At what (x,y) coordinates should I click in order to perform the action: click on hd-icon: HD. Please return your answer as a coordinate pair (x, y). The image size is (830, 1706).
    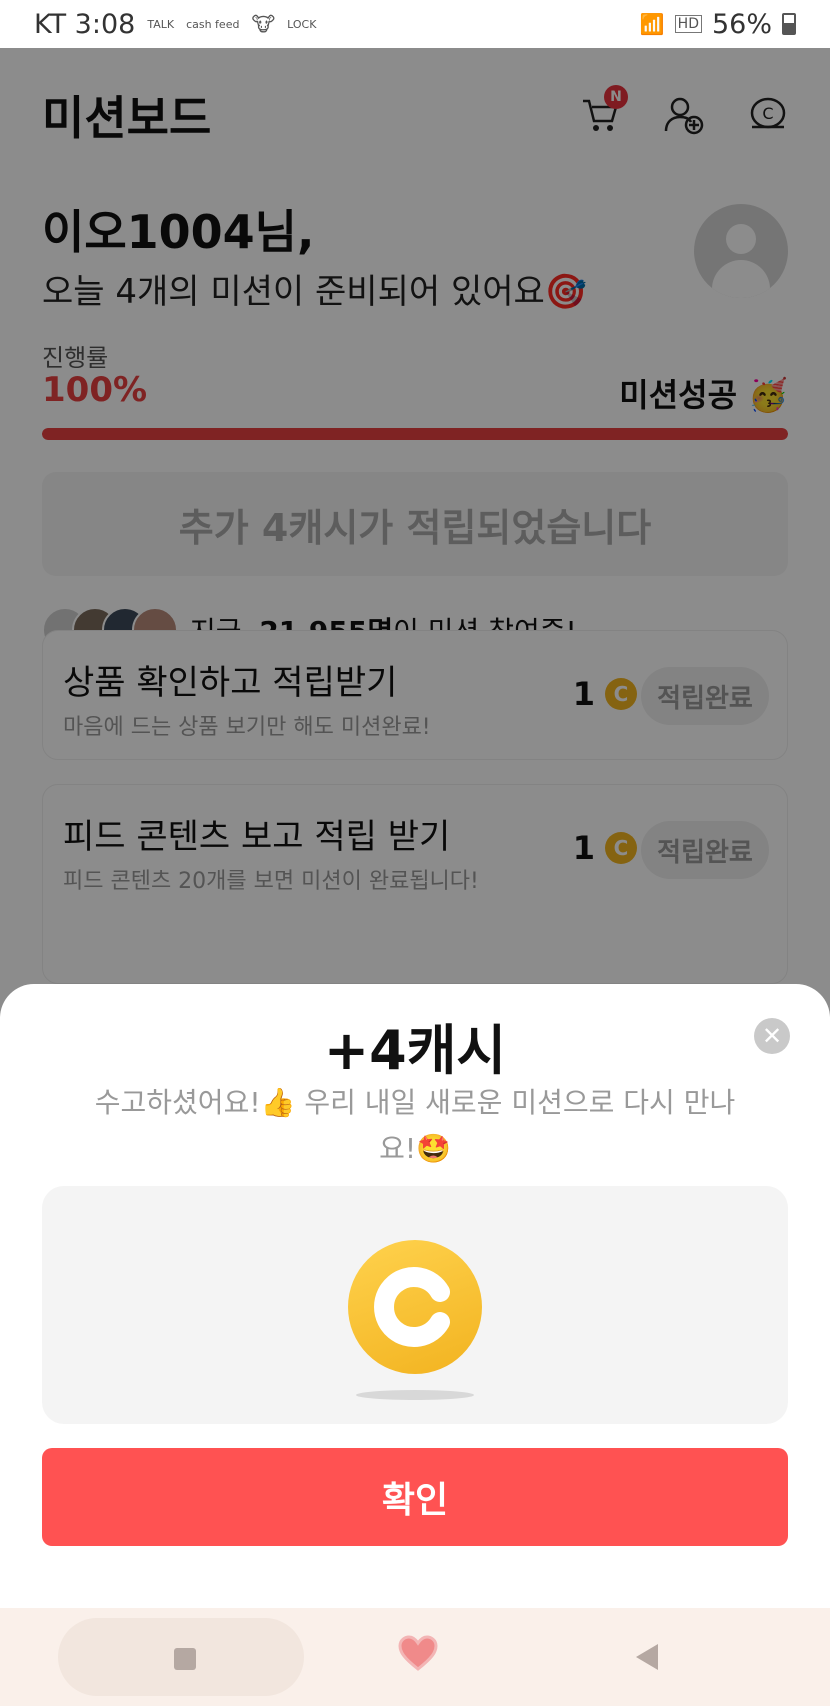
    Looking at the image, I should click on (688, 24).